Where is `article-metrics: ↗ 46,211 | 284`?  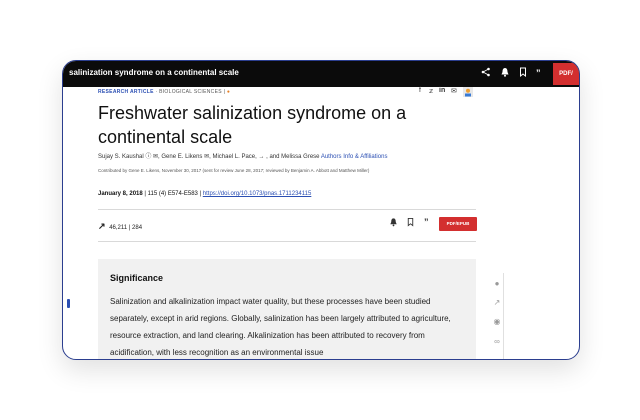 article-metrics: ↗ 46,211 | 284 is located at coordinates (120, 226).